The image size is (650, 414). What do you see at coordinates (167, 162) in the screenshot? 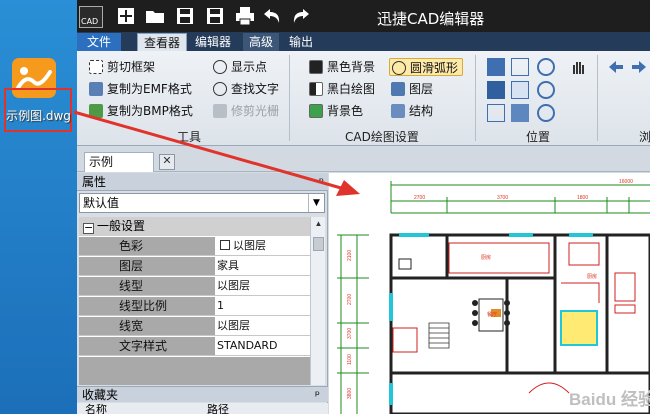
I see `close-tab-icon: ✕` at bounding box center [167, 162].